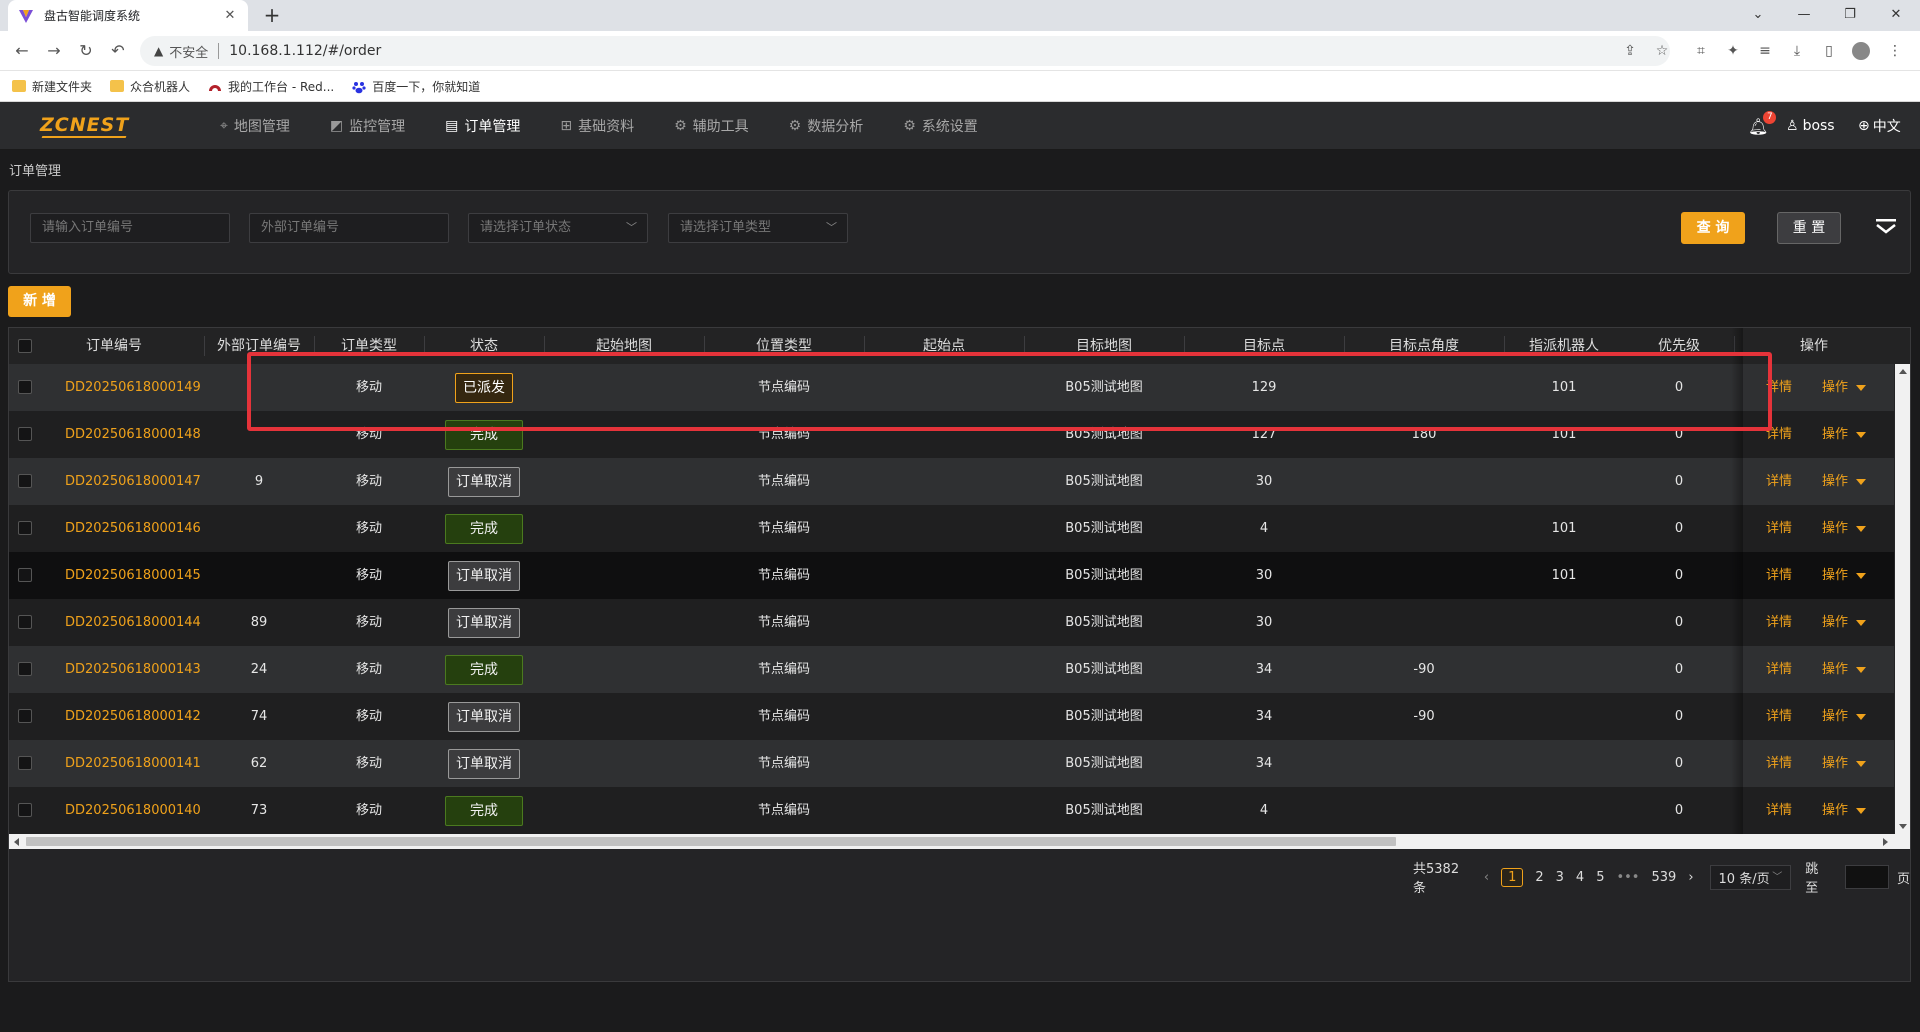  What do you see at coordinates (1867, 877) in the screenshot?
I see `jump-page-input` at bounding box center [1867, 877].